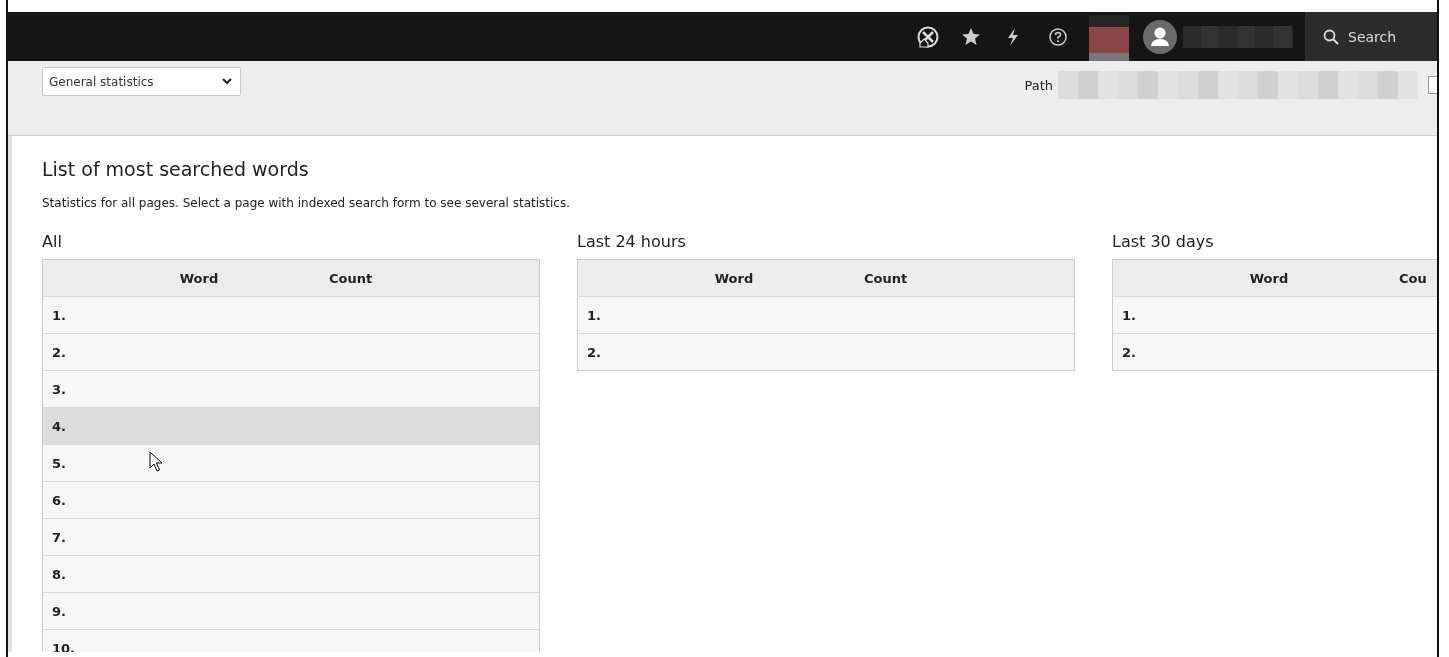 The height and width of the screenshot is (657, 1449). Describe the element at coordinates (1331, 36) in the screenshot. I see `search-icon` at that location.